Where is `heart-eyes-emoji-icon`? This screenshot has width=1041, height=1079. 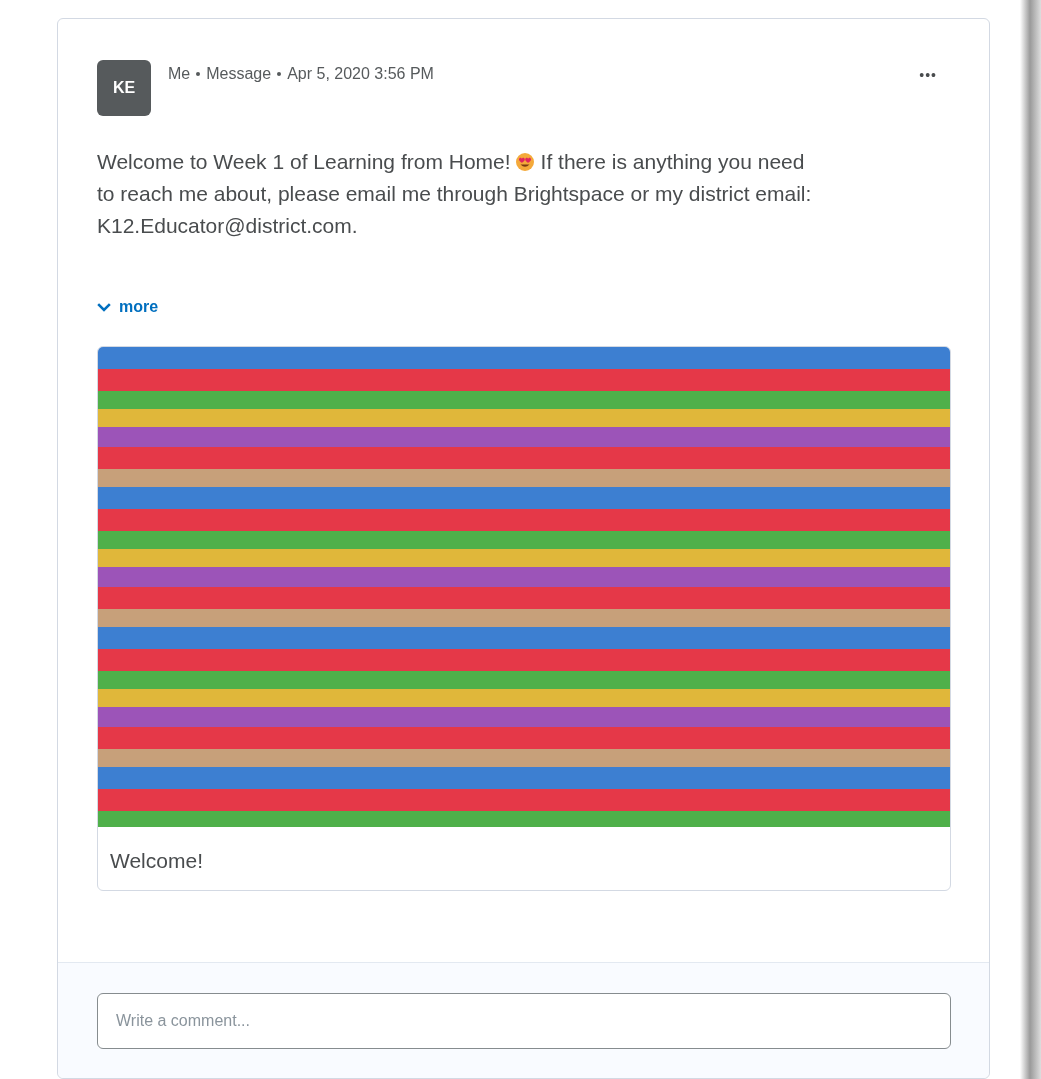
heart-eyes-emoji-icon is located at coordinates (524, 162).